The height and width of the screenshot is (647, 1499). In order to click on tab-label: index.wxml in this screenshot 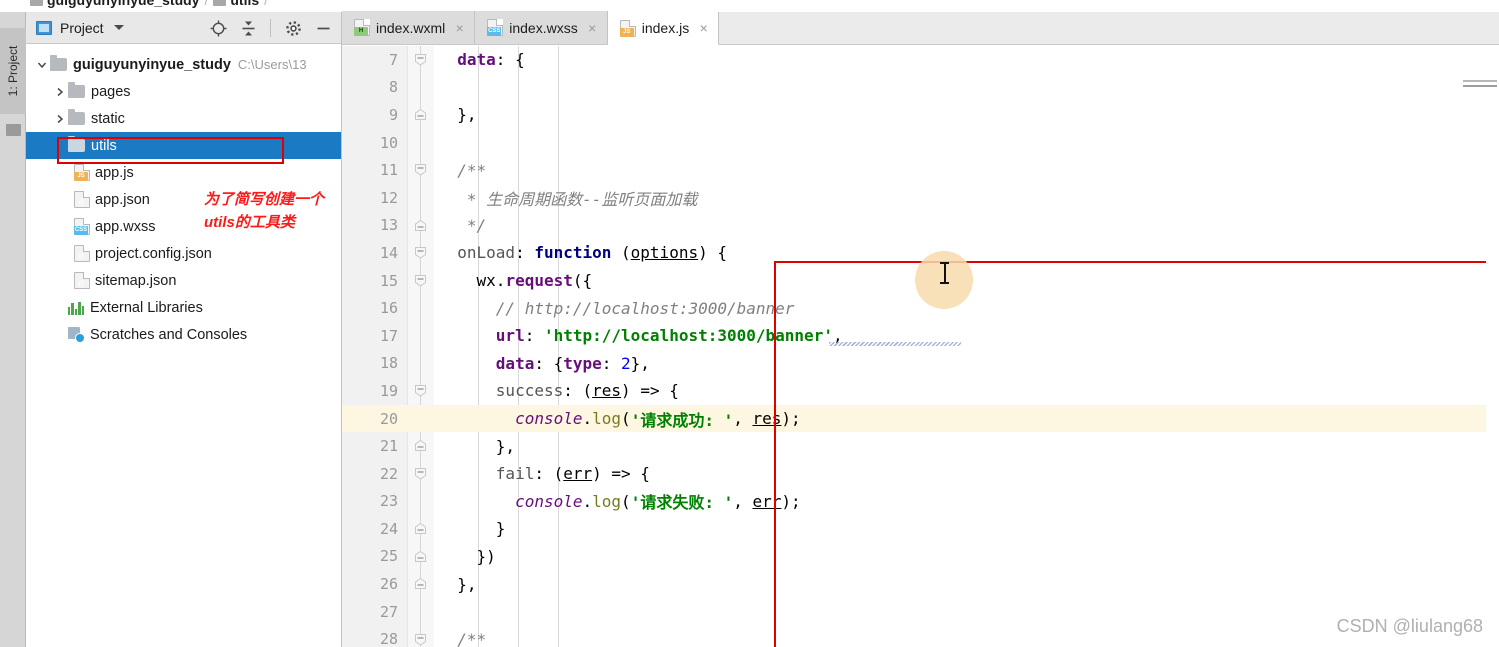, I will do `click(411, 27)`.